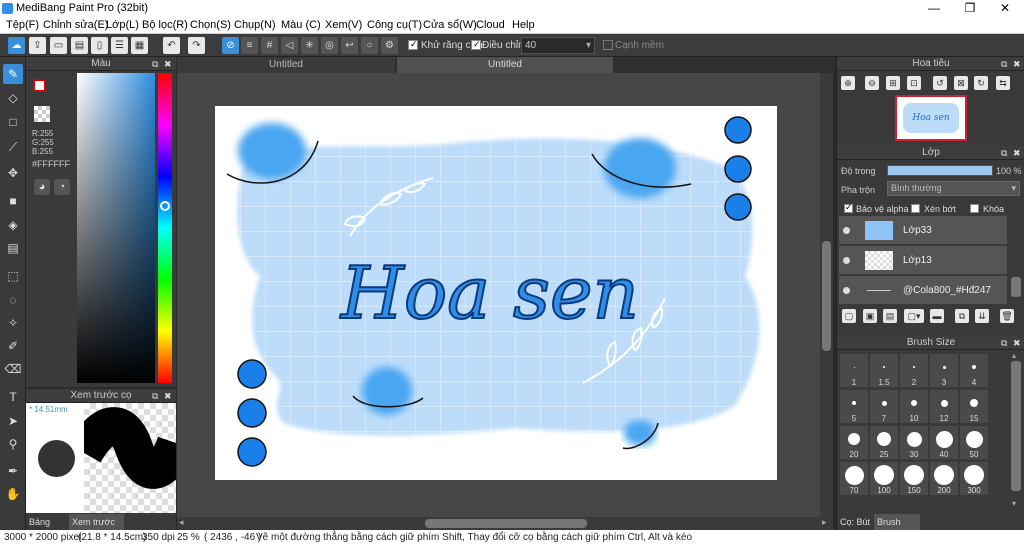 The image size is (1024, 546). I want to click on brush-size-cell: 25, so click(884, 442).